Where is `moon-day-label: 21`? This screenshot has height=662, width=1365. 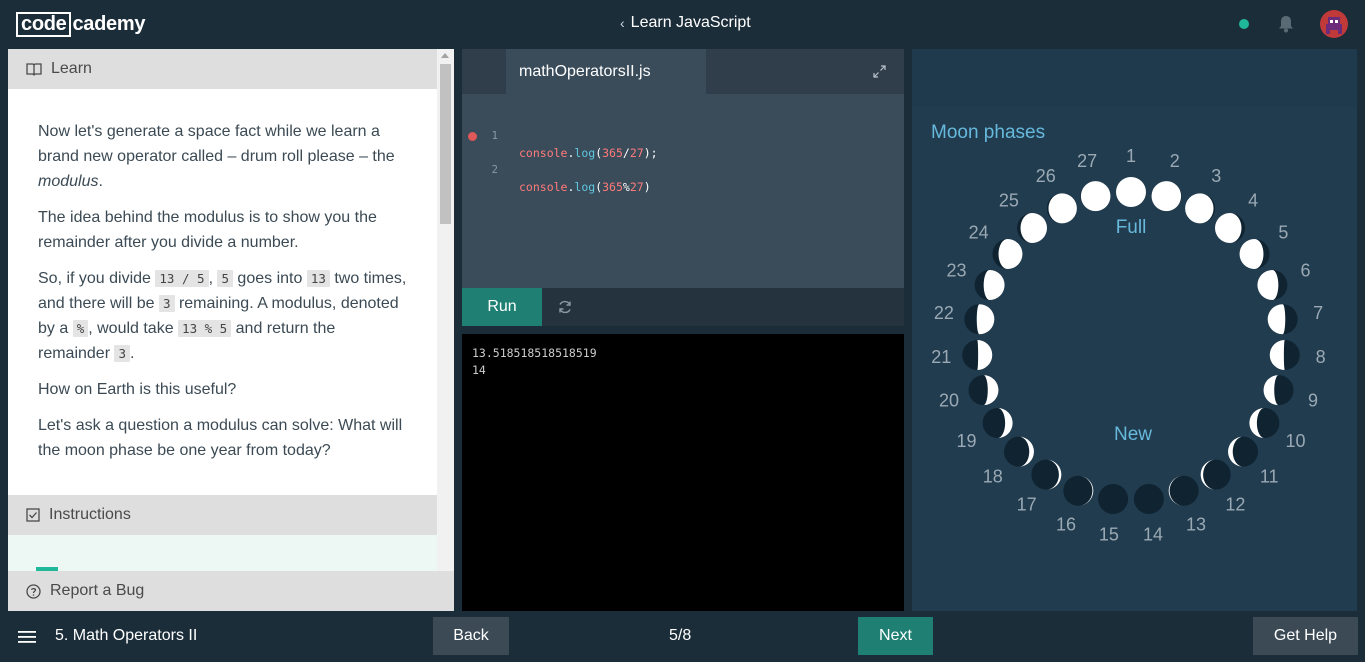
moon-day-label: 21 is located at coordinates (941, 357).